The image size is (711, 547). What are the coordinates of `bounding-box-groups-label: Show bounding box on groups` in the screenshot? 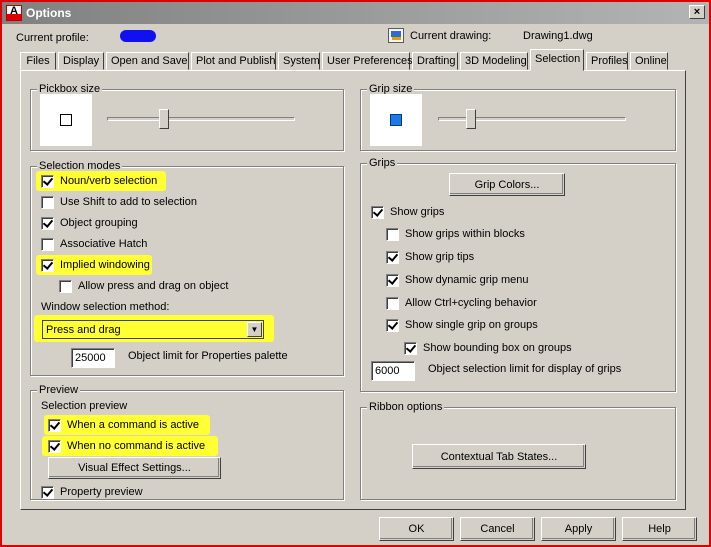 It's located at (497, 348).